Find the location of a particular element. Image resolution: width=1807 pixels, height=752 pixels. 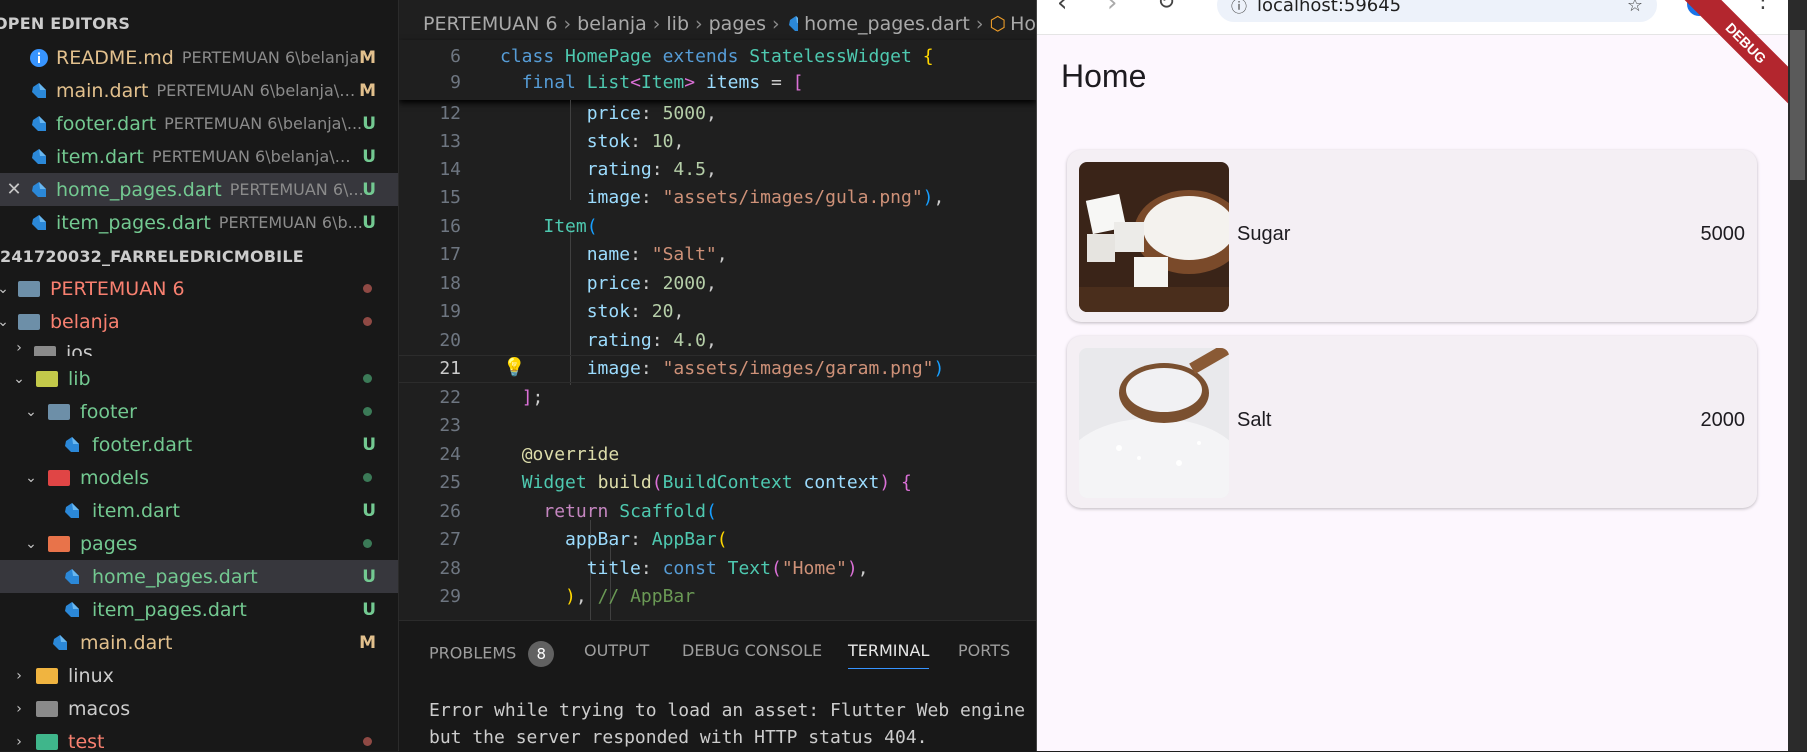

tree-folder-test: › test is located at coordinates (199, 738).